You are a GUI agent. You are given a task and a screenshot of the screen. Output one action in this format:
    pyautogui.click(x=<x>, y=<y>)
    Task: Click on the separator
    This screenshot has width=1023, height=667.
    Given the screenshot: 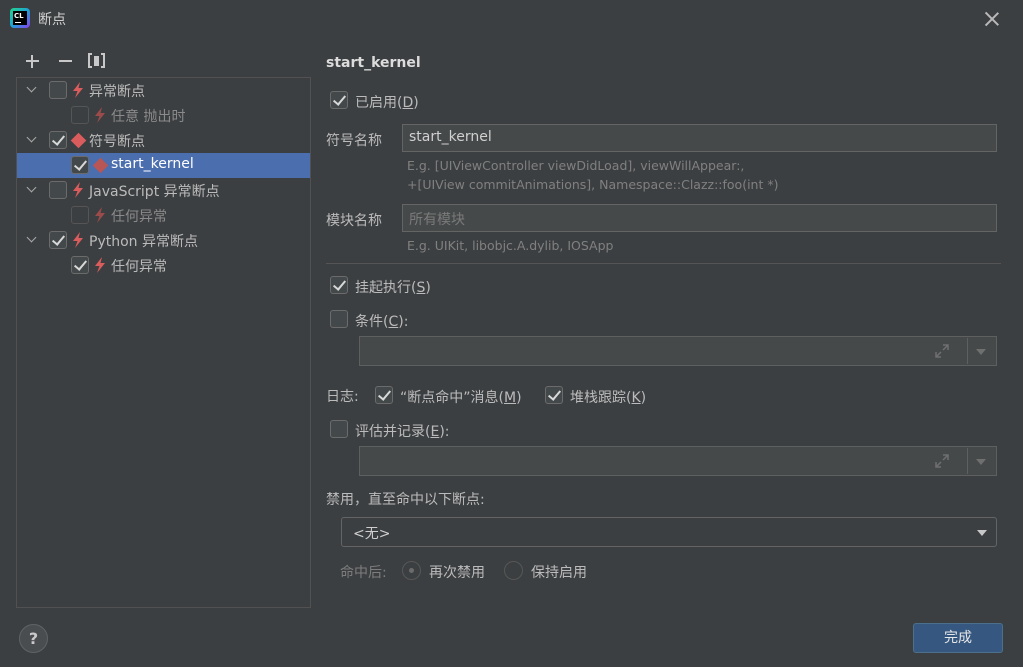 What is the action you would take?
    pyautogui.click(x=663, y=263)
    